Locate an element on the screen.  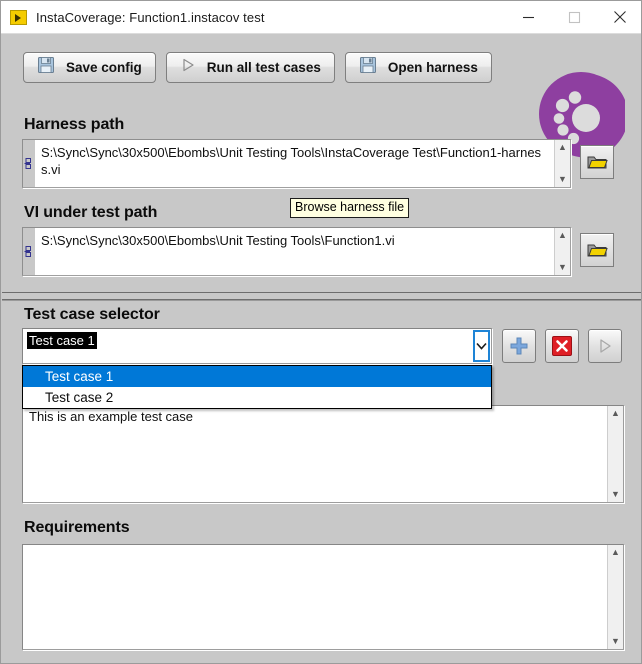
open-harness-button: Open harness is located at coordinates (418, 67).